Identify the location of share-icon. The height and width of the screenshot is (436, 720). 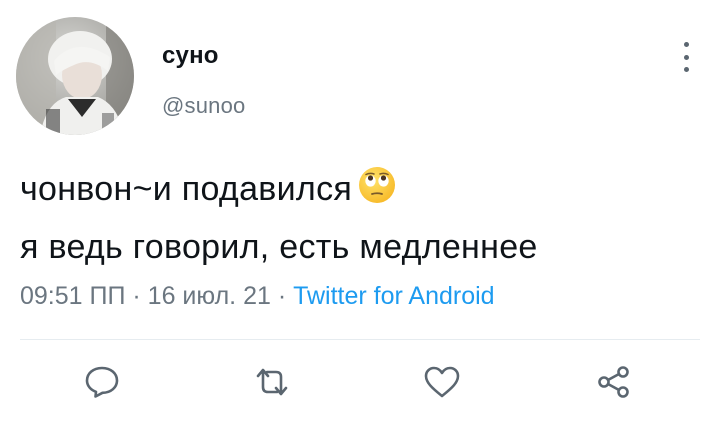
(613, 382).